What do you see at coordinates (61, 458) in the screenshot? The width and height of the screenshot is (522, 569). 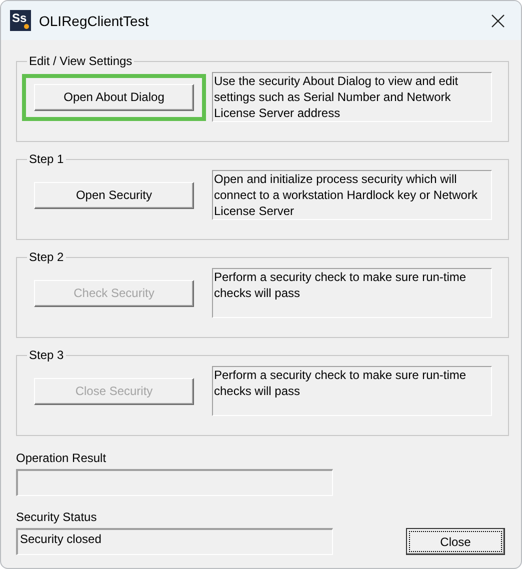 I see `field-label: Operation Result` at bounding box center [61, 458].